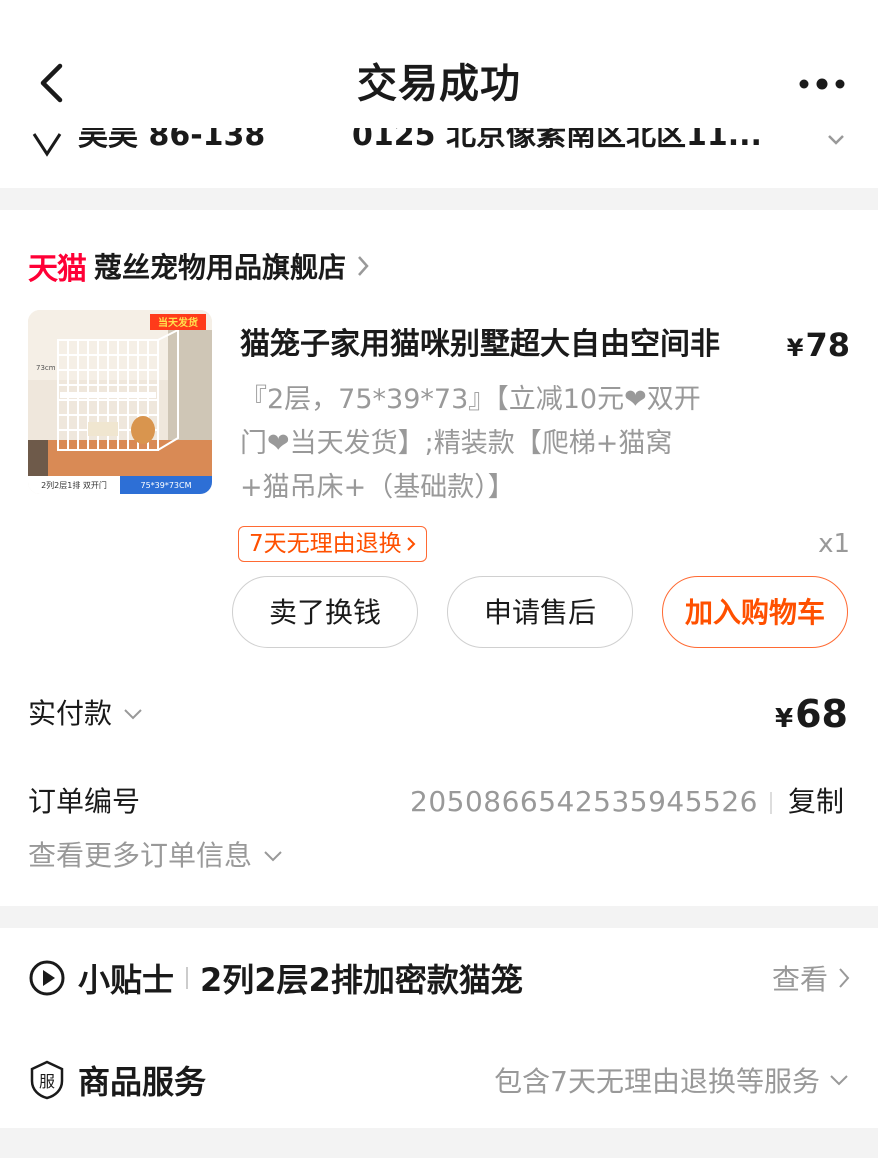  I want to click on copy-button: 复制, so click(816, 802).